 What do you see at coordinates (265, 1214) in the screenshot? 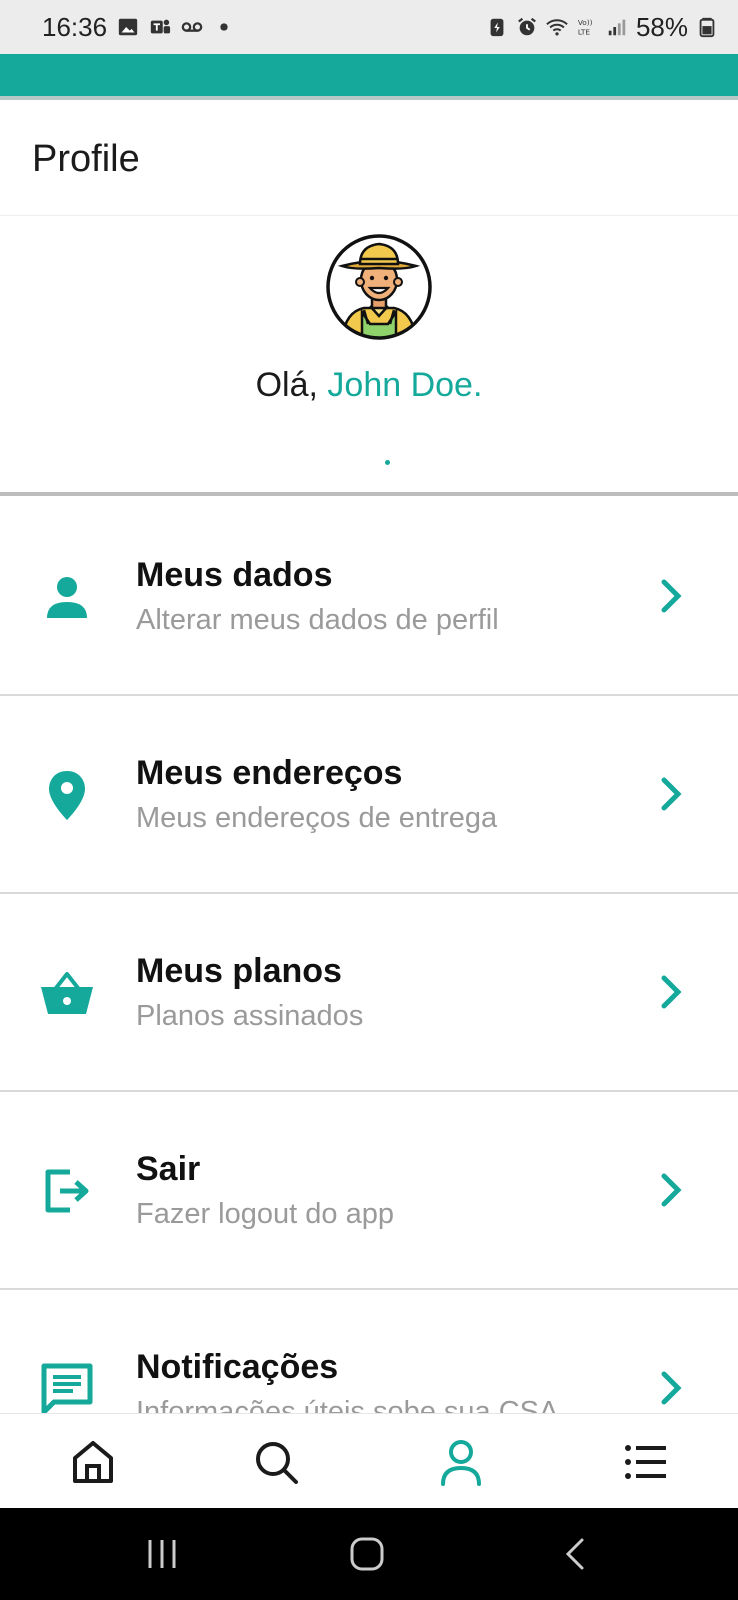
I see `menu-item-subtitle: Fazer logout do app` at bounding box center [265, 1214].